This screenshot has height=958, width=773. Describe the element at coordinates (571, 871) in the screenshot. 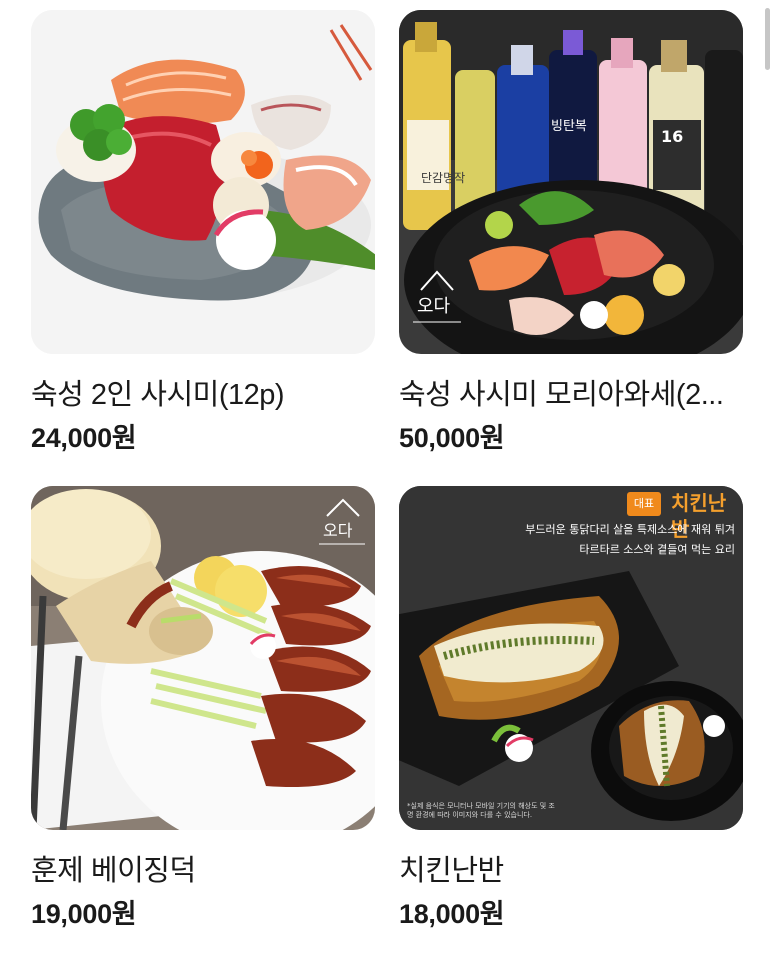

I see `product-name: 치킨난반` at that location.